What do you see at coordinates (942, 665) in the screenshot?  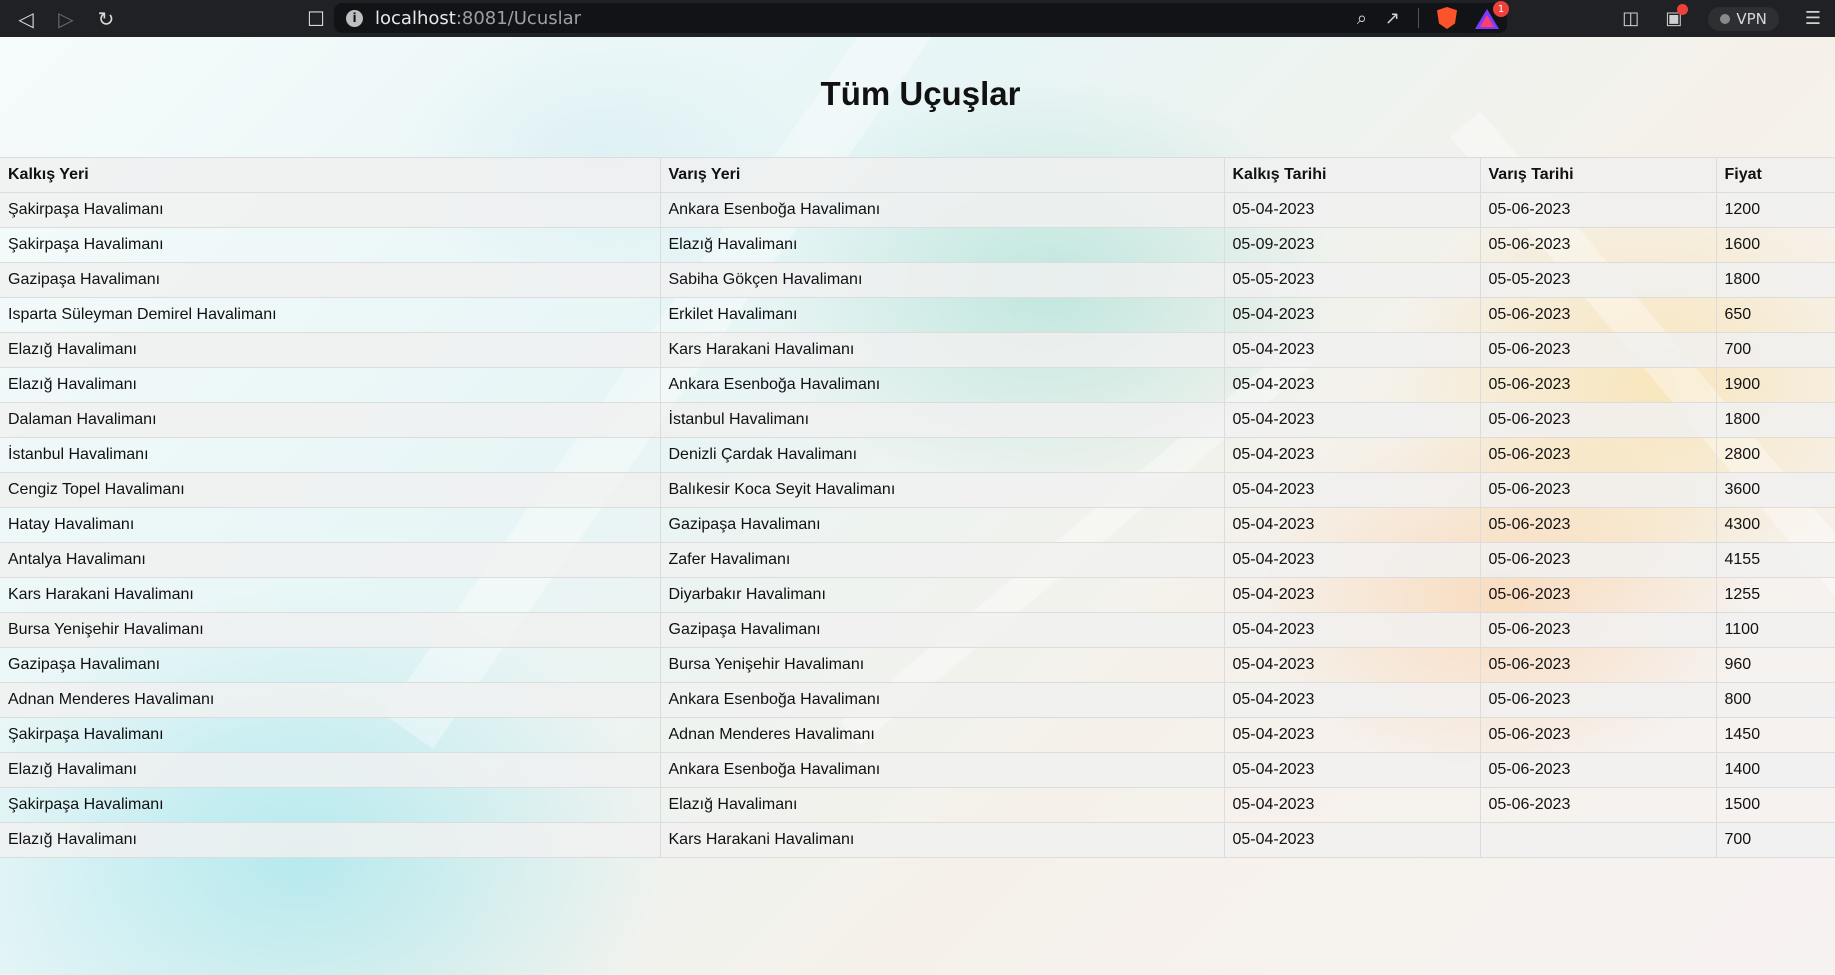 I see `cell-arrival: Bursa Yenişehir Havalimanı` at bounding box center [942, 665].